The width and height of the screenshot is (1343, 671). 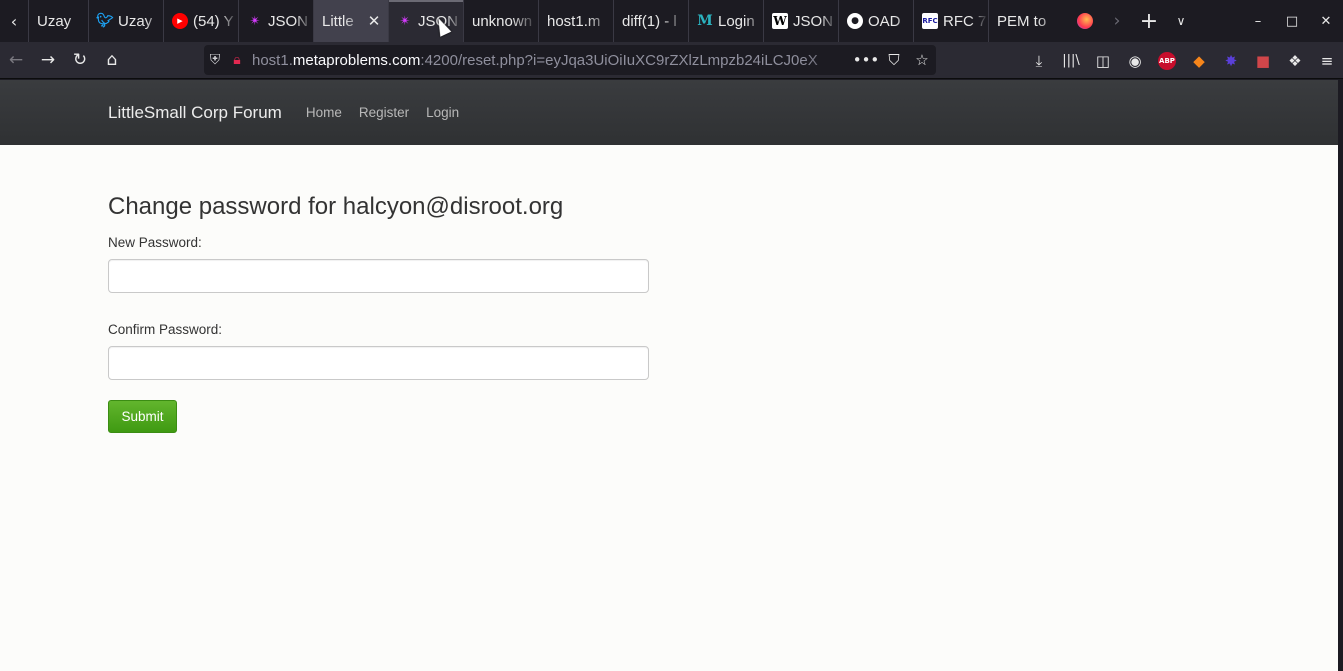 I want to click on app-menu-button: ≡, so click(x=1327, y=61).